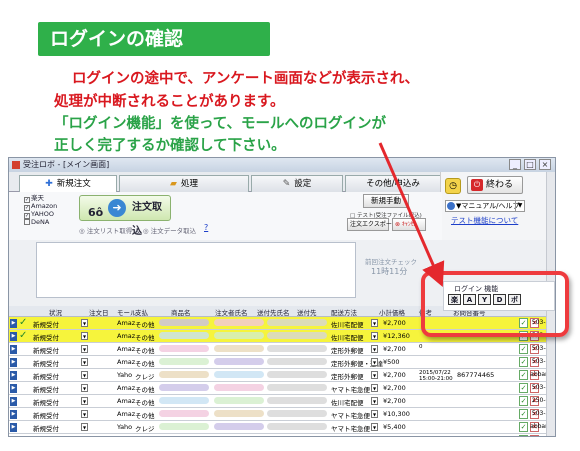 Image resolution: width=580 pixels, height=451 pixels. Describe the element at coordinates (519, 206) in the screenshot. I see `chevron-down-icon: ▼` at that location.